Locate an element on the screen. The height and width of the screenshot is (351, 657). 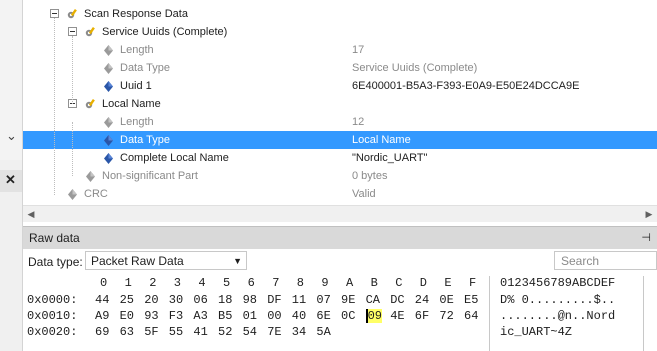
hex-byte: 40 is located at coordinates (299, 316).